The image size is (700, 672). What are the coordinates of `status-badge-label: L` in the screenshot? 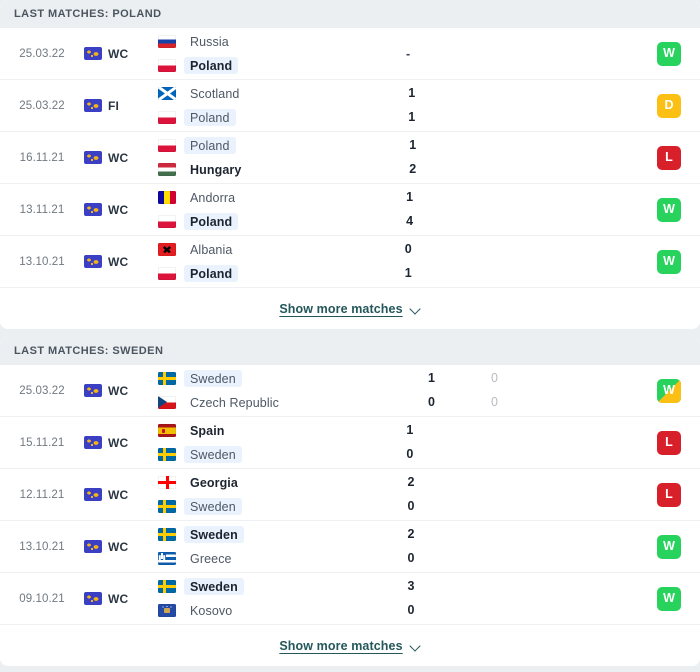 It's located at (669, 157).